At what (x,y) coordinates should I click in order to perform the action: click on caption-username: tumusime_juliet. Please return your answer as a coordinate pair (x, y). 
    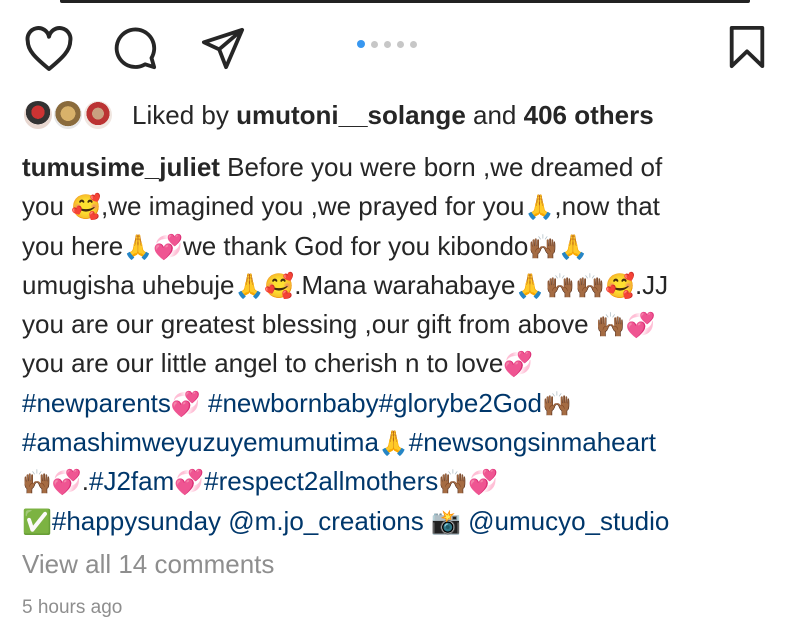
    Looking at the image, I should click on (121, 167).